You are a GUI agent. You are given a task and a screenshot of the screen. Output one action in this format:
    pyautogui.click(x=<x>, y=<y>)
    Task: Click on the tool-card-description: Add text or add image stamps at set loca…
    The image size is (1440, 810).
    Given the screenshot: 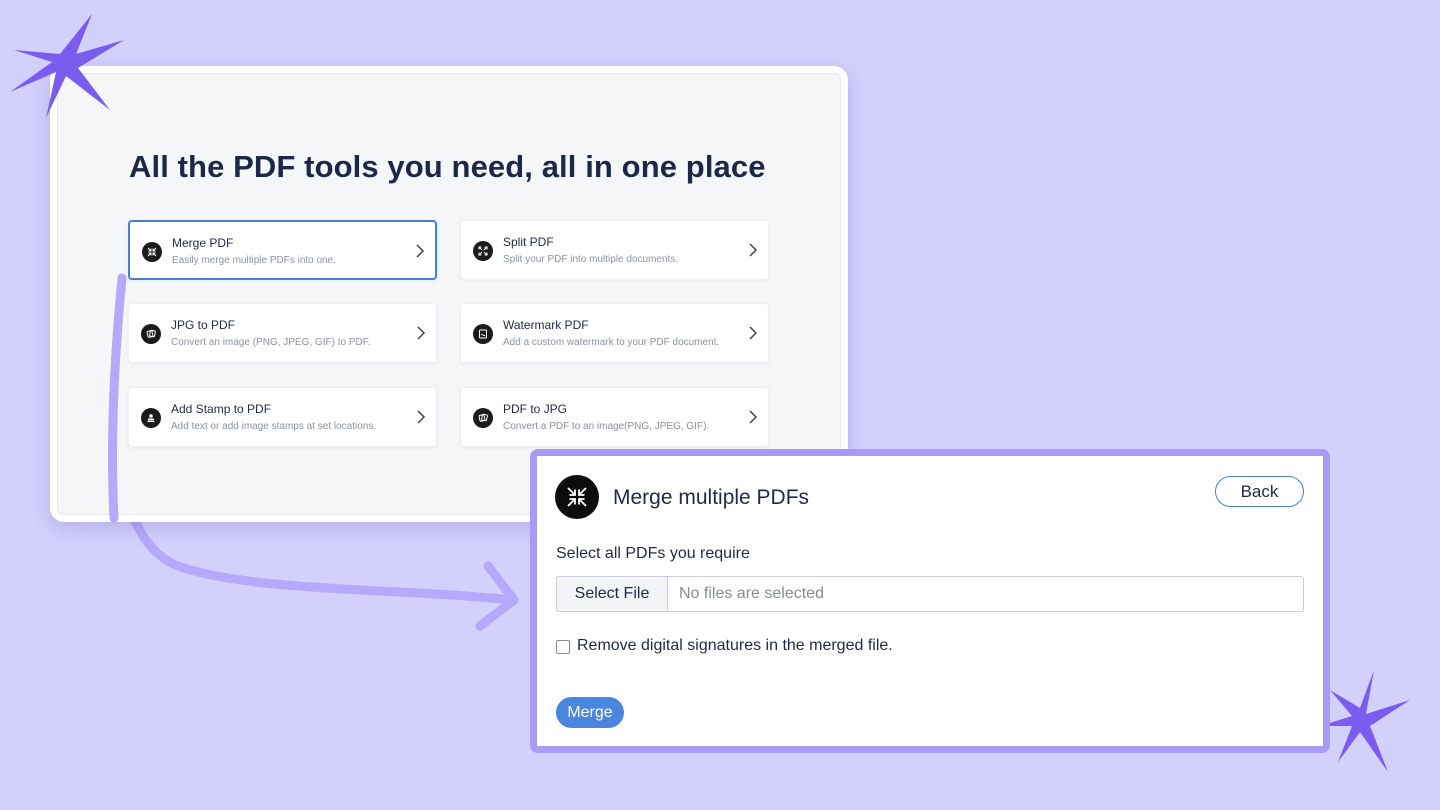 What is the action you would take?
    pyautogui.click(x=274, y=426)
    